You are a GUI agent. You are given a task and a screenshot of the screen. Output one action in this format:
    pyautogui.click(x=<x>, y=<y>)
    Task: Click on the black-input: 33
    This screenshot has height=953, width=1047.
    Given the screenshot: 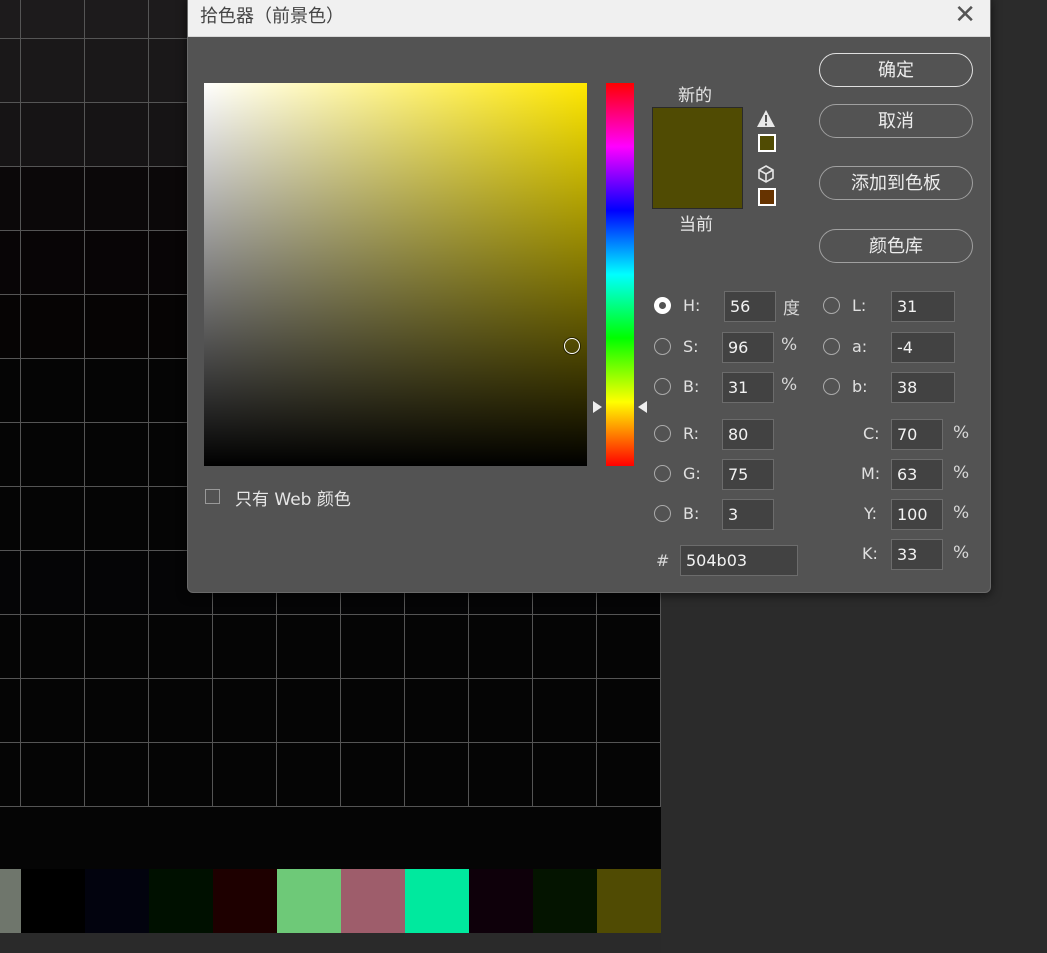 What is the action you would take?
    pyautogui.click(x=917, y=554)
    